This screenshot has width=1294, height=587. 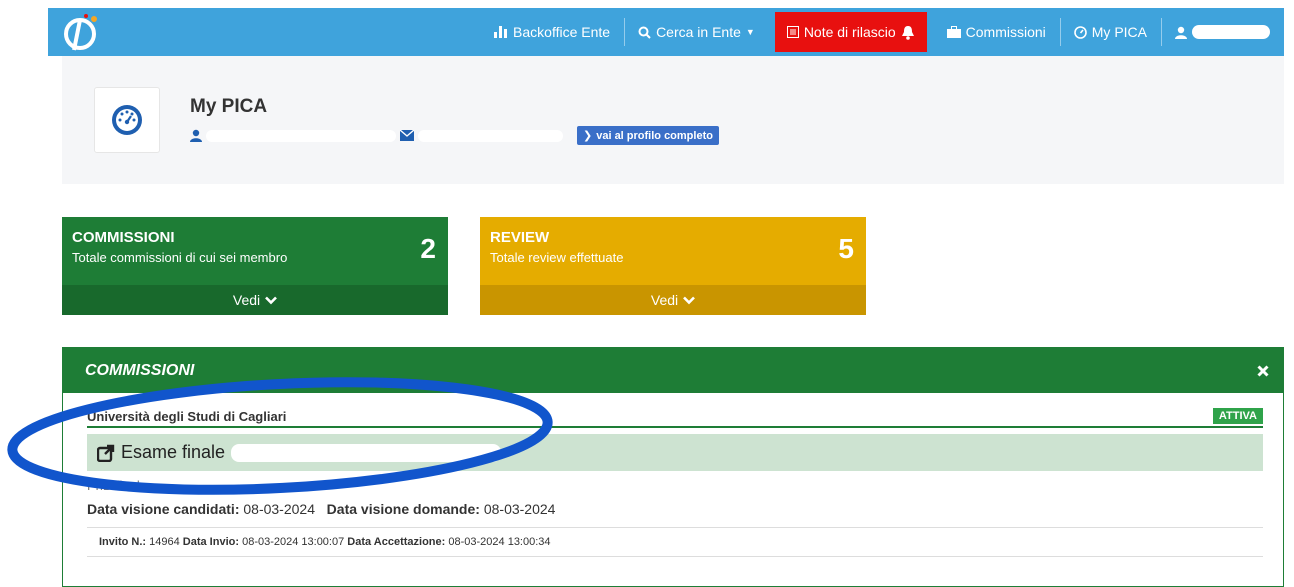 I want to click on candidates-date-label: Data visione candidati:, so click(x=163, y=509).